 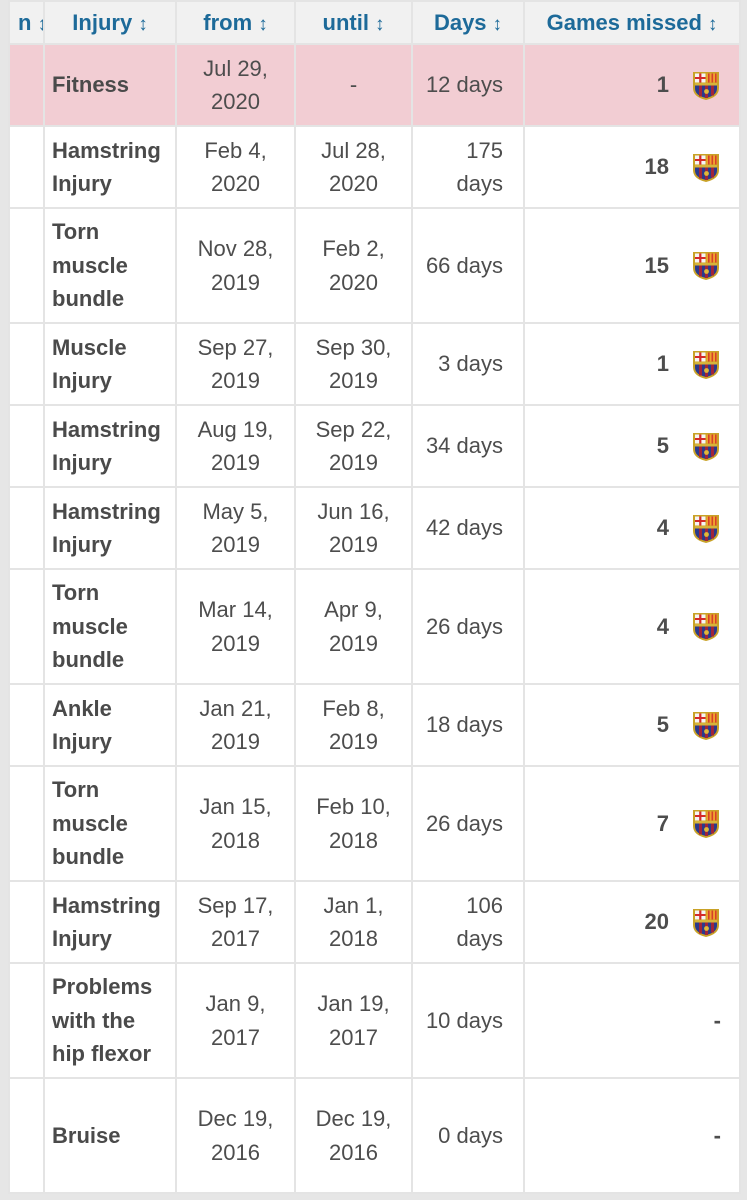 What do you see at coordinates (662, 528) in the screenshot?
I see `games-missed-value: 4` at bounding box center [662, 528].